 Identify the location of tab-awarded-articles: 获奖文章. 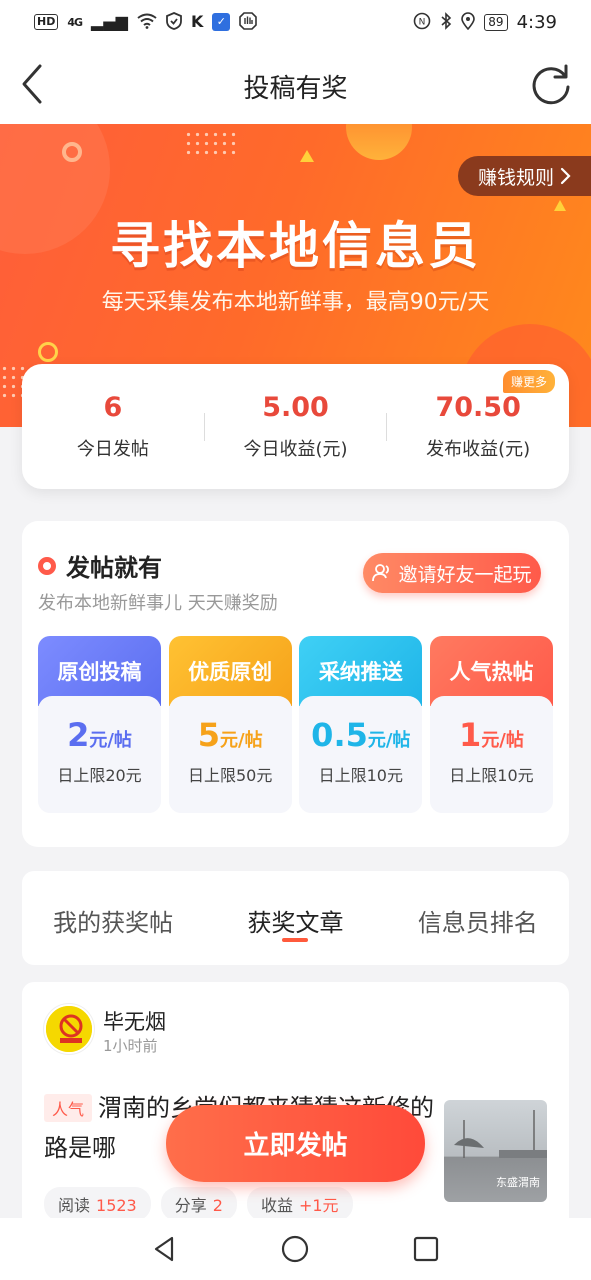
(295, 918).